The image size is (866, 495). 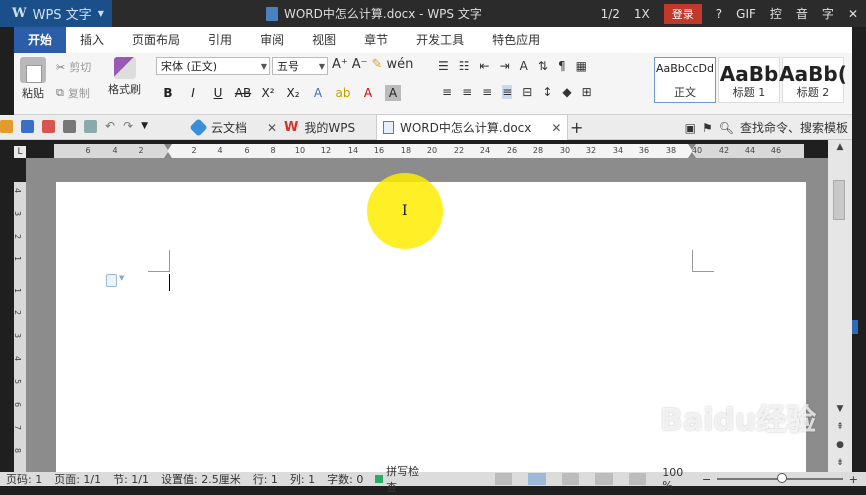 What do you see at coordinates (581, 66) in the screenshot?
I see `table-icon: ▦` at bounding box center [581, 66].